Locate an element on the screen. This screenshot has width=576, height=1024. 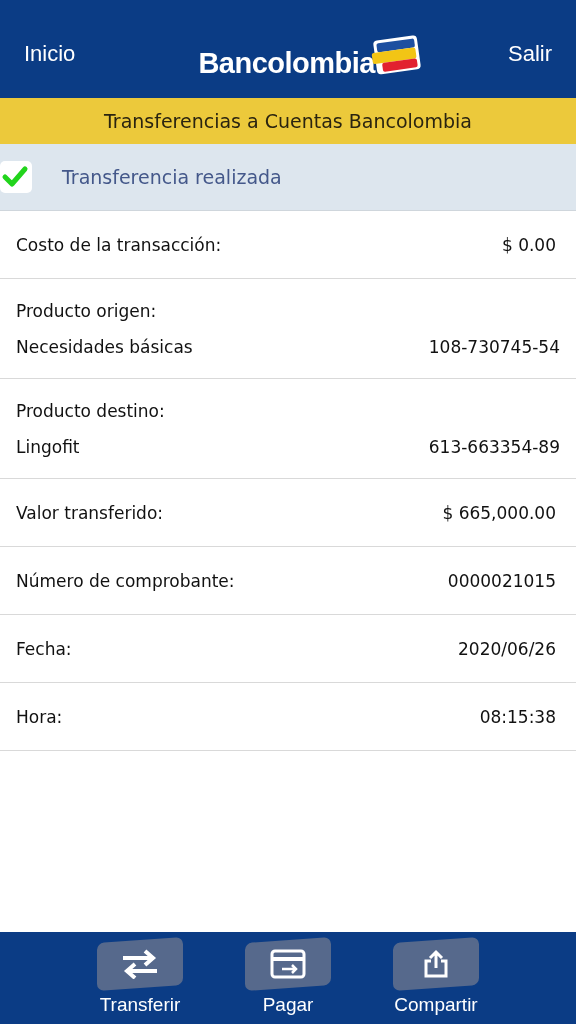
pay-button: Pagar is located at coordinates (288, 978).